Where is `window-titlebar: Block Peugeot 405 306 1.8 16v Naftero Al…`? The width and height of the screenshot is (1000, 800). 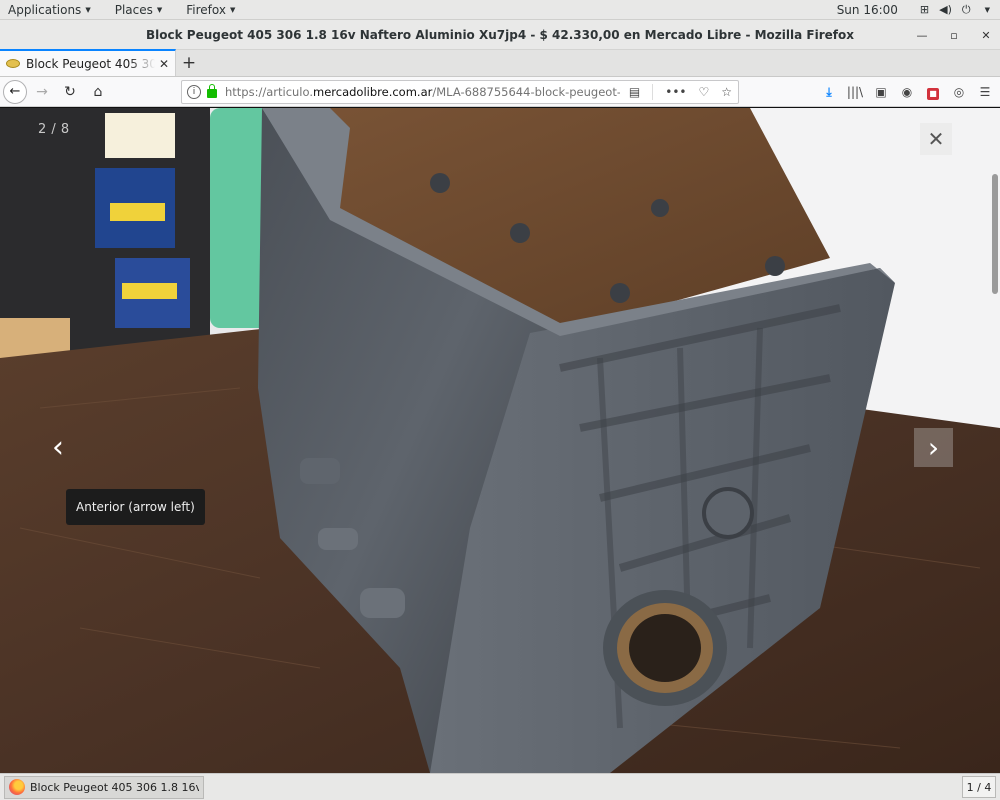 window-titlebar: Block Peugeot 405 306 1.8 16v Naftero Al… is located at coordinates (500, 35).